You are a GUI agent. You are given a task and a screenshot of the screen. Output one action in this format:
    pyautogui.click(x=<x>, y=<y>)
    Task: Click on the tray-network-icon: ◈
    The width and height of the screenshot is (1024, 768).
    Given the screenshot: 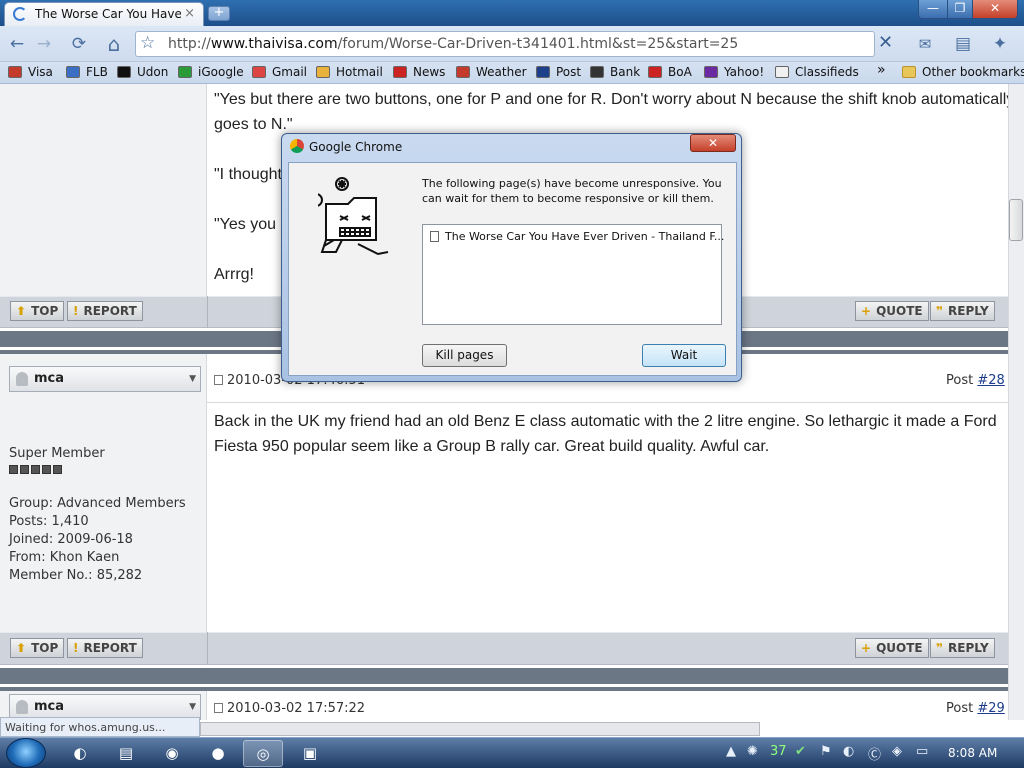 What is the action you would take?
    pyautogui.click(x=897, y=751)
    